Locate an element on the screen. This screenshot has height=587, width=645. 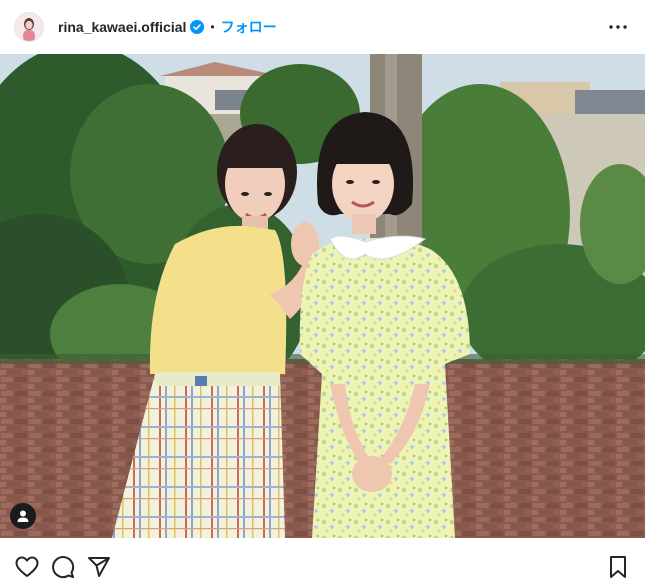
more-options-icon is located at coordinates (618, 27).